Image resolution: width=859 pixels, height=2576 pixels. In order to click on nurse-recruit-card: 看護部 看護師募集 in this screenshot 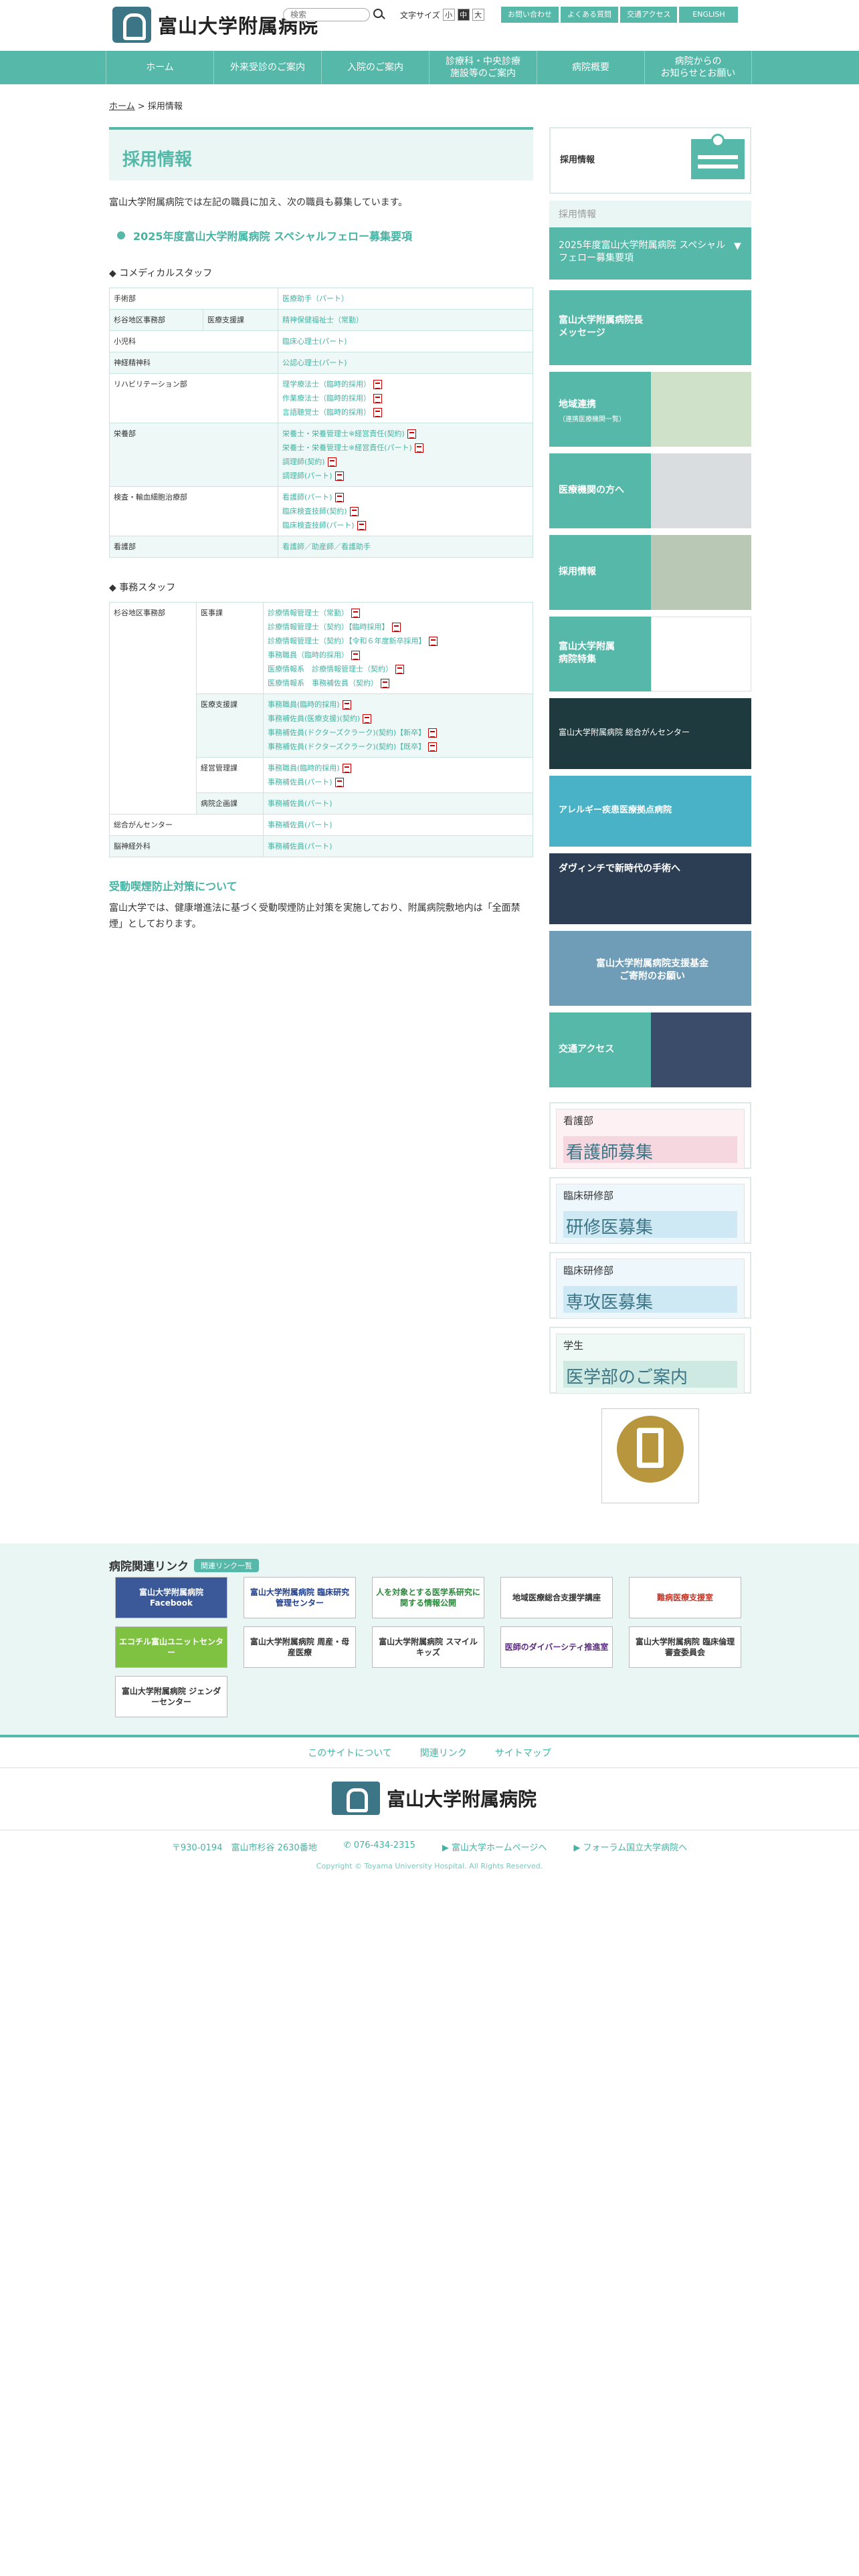, I will do `click(650, 1135)`.